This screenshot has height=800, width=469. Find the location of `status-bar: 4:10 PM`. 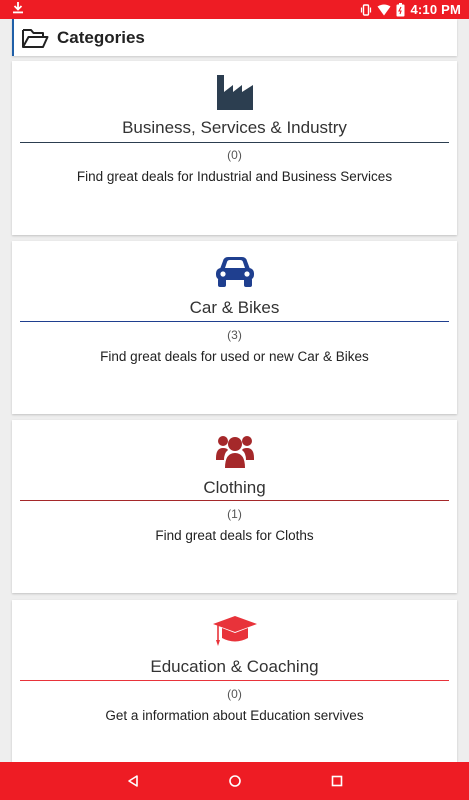

status-bar: 4:10 PM is located at coordinates (234, 9).